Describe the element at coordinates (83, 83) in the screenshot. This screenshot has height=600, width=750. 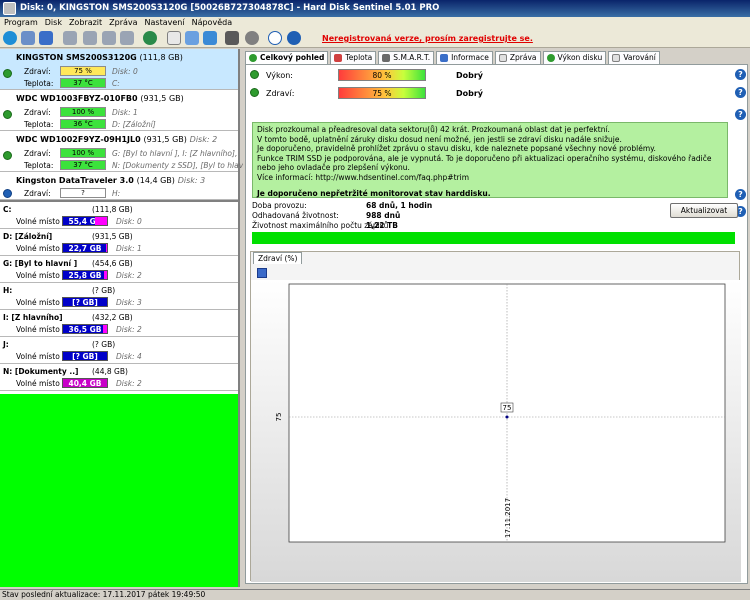
I see `temp-bar: 37 °C` at that location.